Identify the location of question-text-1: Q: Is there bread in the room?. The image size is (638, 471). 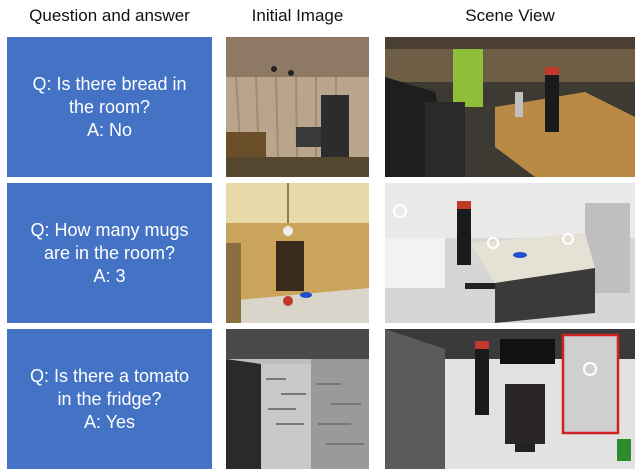
(109, 95).